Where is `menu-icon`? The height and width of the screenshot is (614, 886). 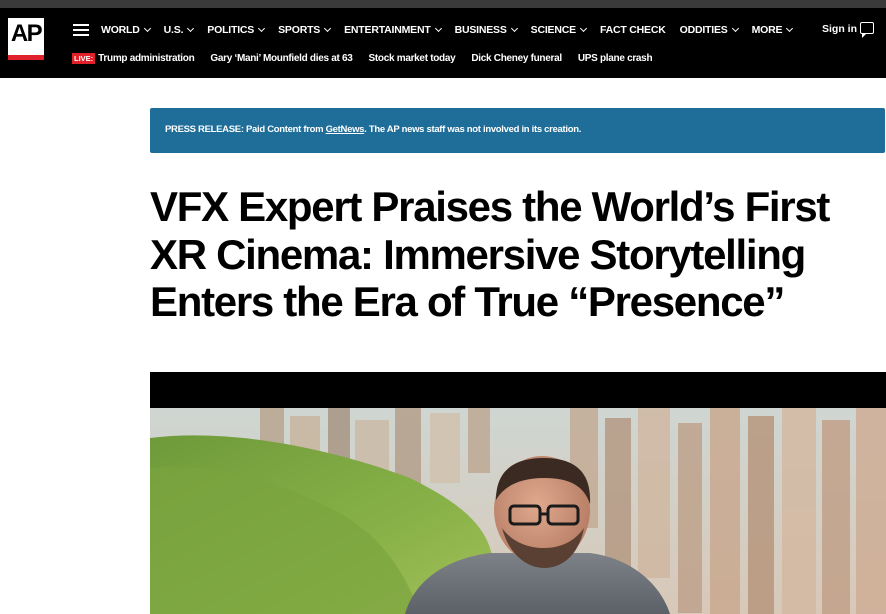 menu-icon is located at coordinates (81, 30).